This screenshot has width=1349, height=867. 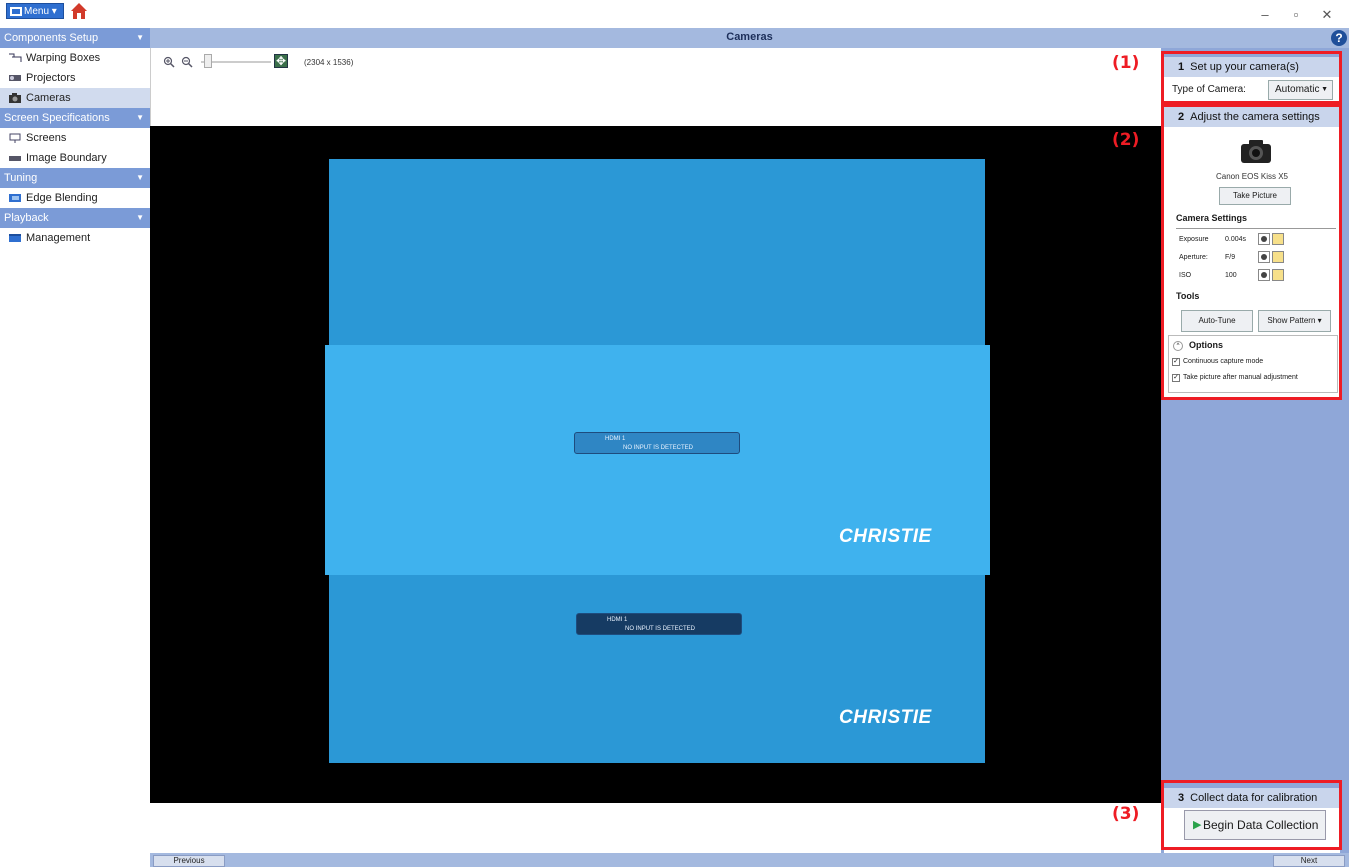 I want to click on sidebar-item-screens: Screens, so click(x=75, y=138).